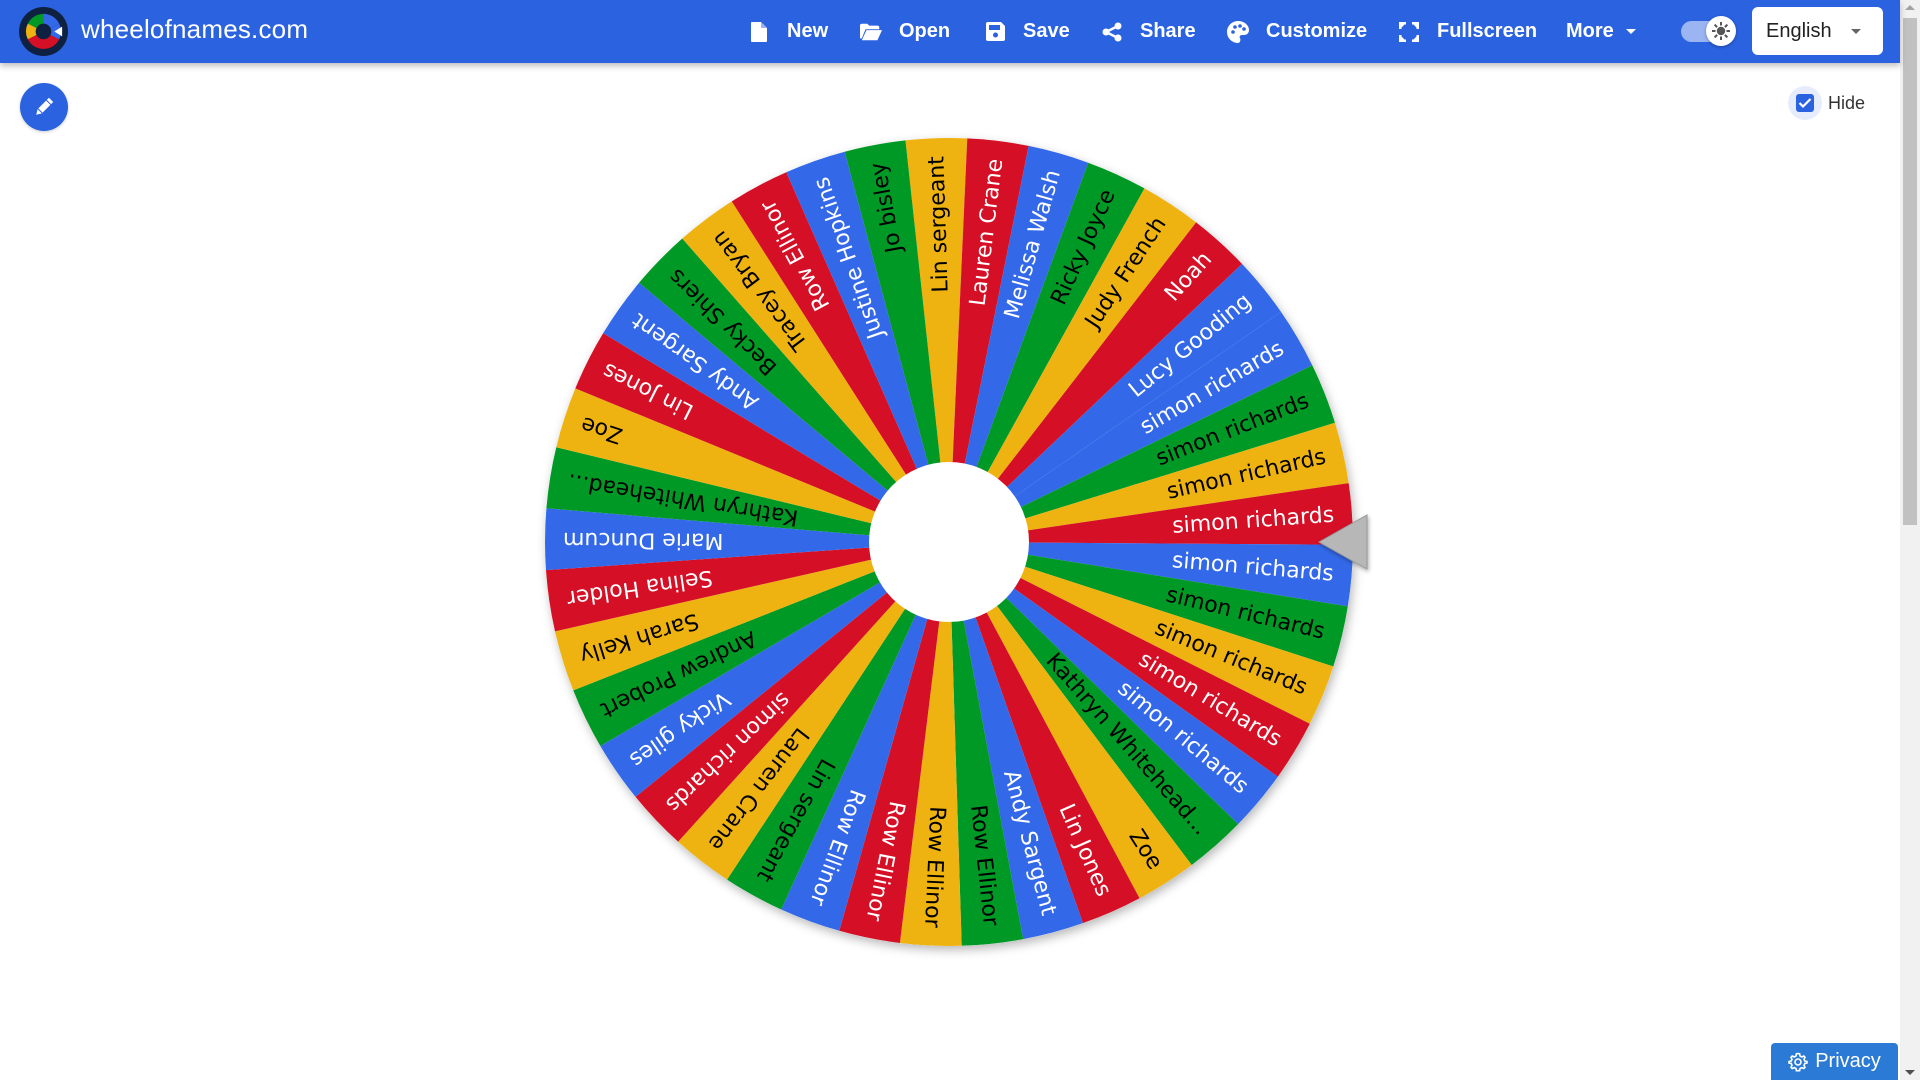 This screenshot has width=1920, height=1080. What do you see at coordinates (1799, 30) in the screenshot?
I see `language-value: English` at bounding box center [1799, 30].